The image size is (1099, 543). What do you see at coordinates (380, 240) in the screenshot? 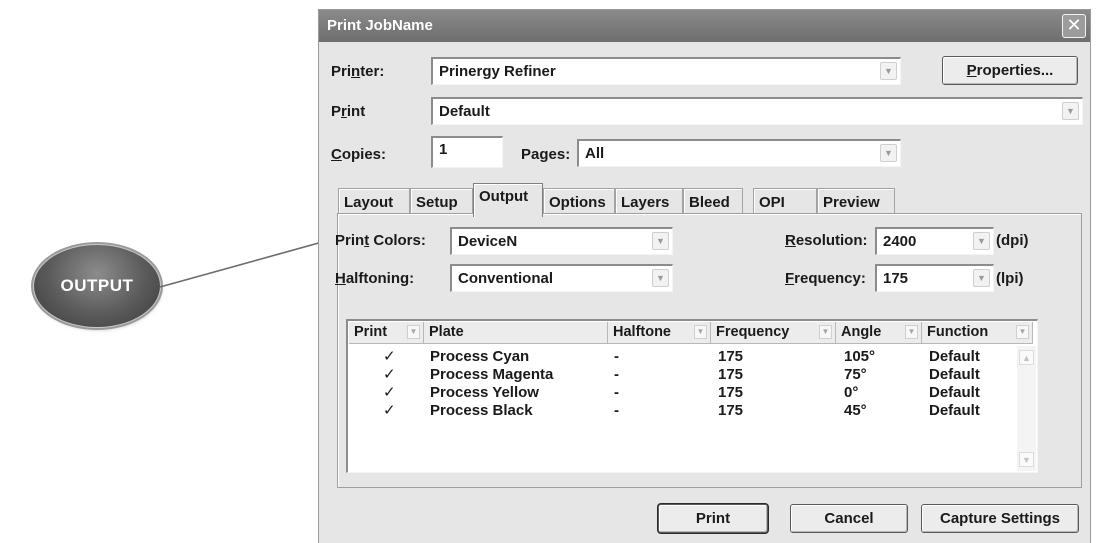
I see `print-colors-label: Print Colors:` at bounding box center [380, 240].